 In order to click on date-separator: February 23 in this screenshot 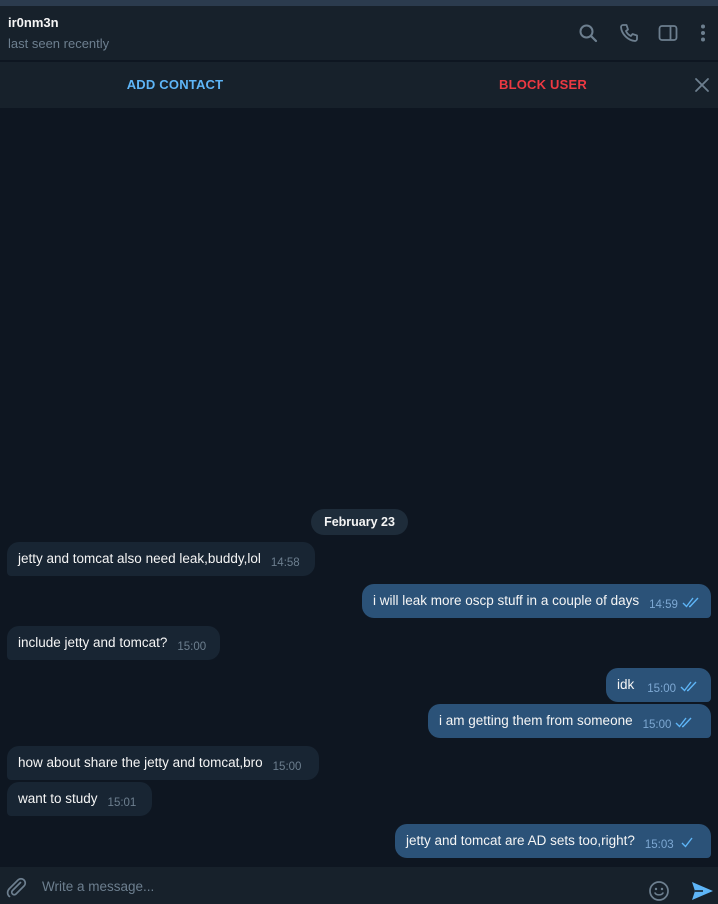, I will do `click(359, 522)`.